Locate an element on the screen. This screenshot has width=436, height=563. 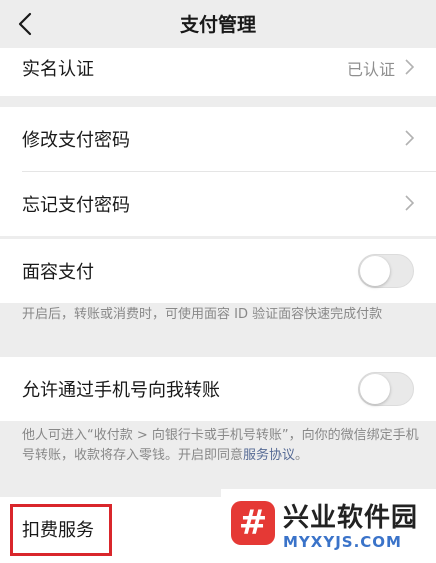
forgot-password-label: 忘记支付密码 is located at coordinates (76, 205).